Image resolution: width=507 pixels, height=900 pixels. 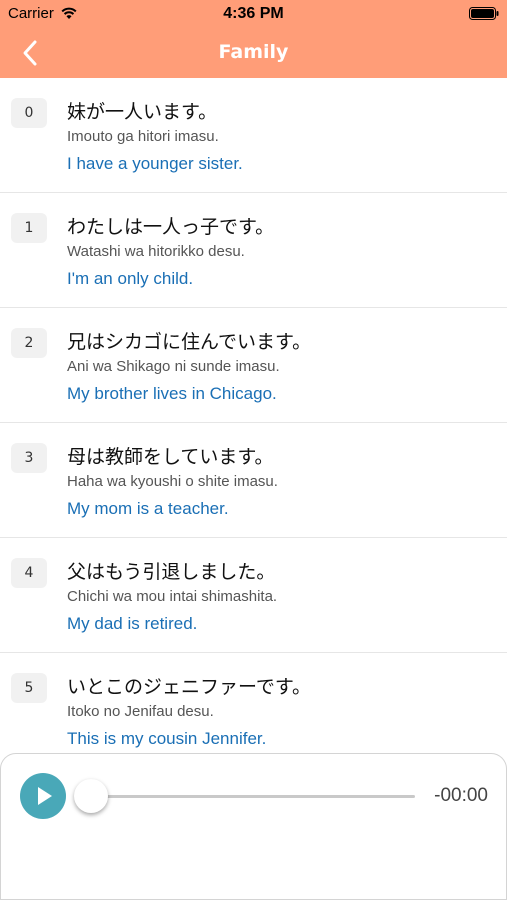 I want to click on japanese-text: 兄はシカゴに住んでいます。, so click(x=189, y=342).